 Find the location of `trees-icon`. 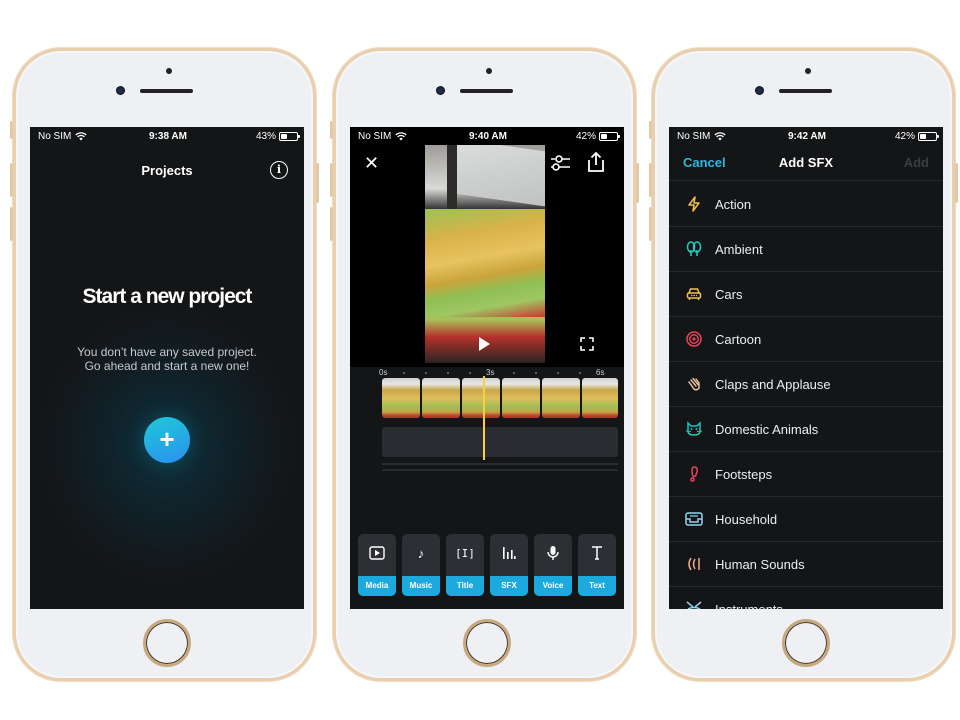

trees-icon is located at coordinates (694, 248).